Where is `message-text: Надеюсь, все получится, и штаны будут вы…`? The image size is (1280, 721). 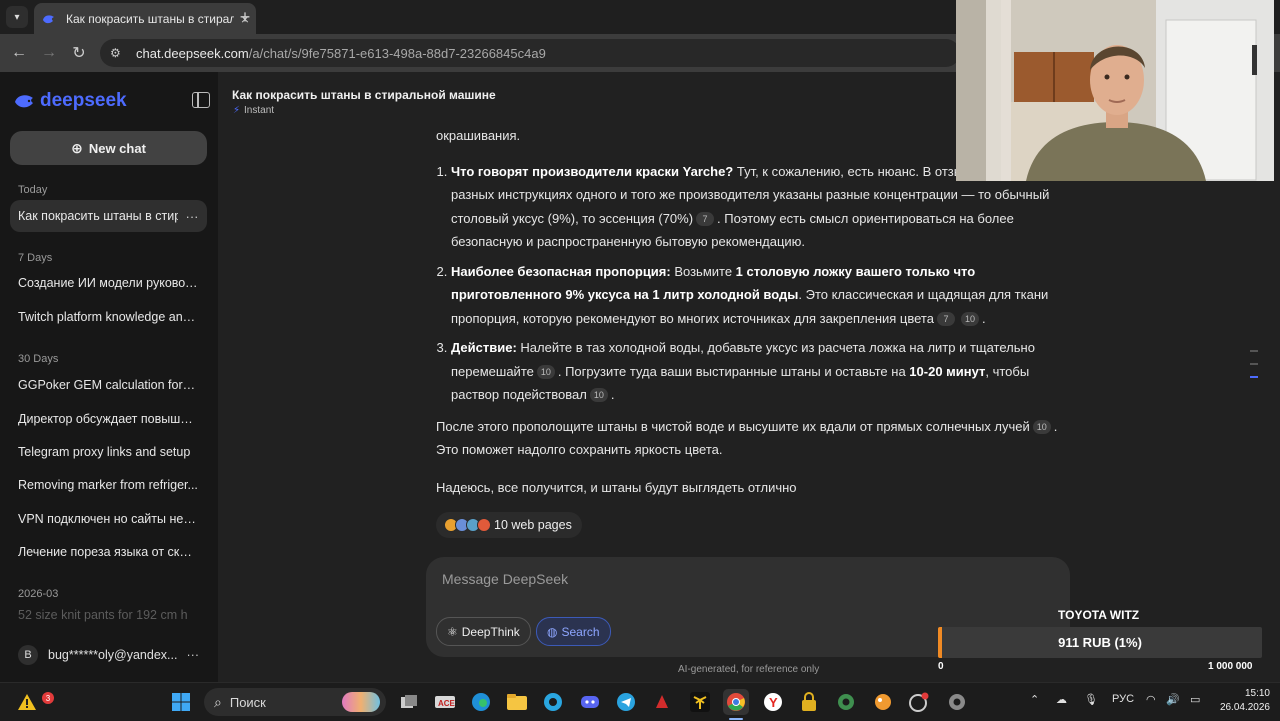 message-text: Надеюсь, все получится, и штаны будут вы… is located at coordinates (616, 487).